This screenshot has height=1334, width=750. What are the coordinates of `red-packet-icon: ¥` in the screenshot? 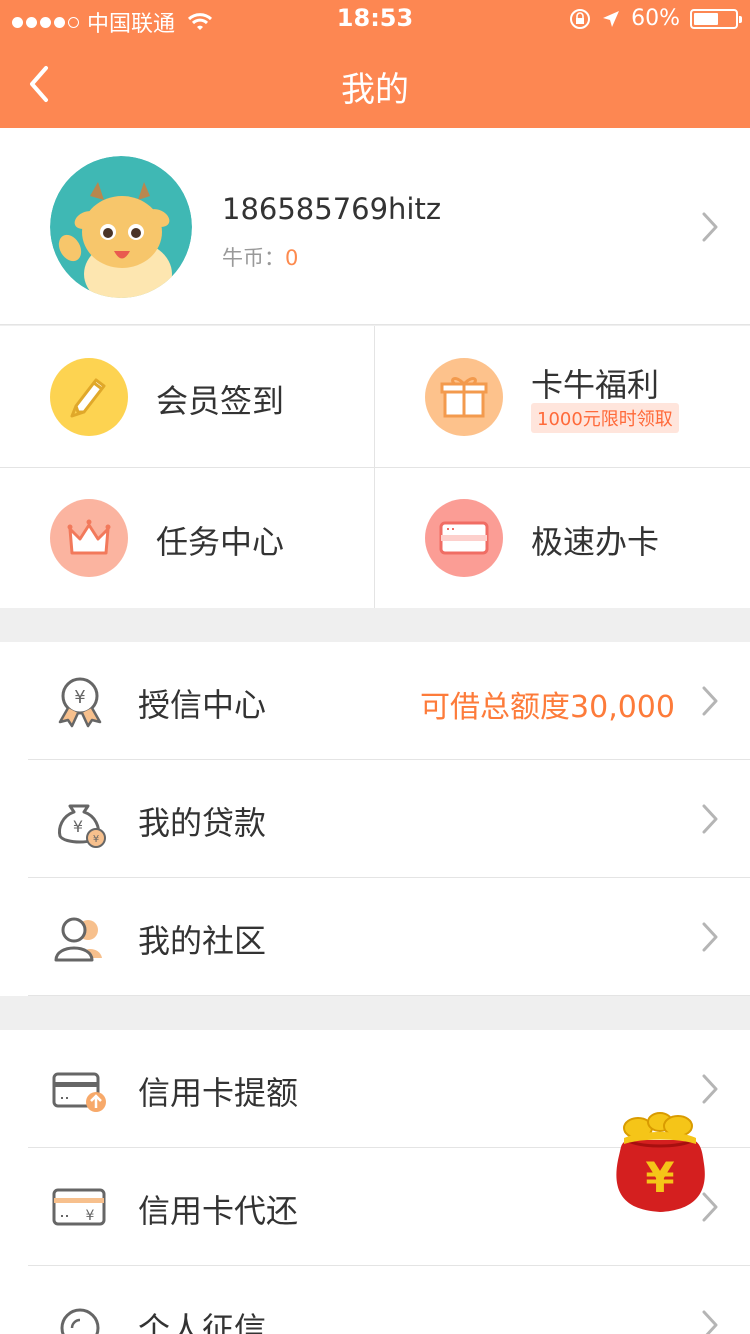 It's located at (662, 1165).